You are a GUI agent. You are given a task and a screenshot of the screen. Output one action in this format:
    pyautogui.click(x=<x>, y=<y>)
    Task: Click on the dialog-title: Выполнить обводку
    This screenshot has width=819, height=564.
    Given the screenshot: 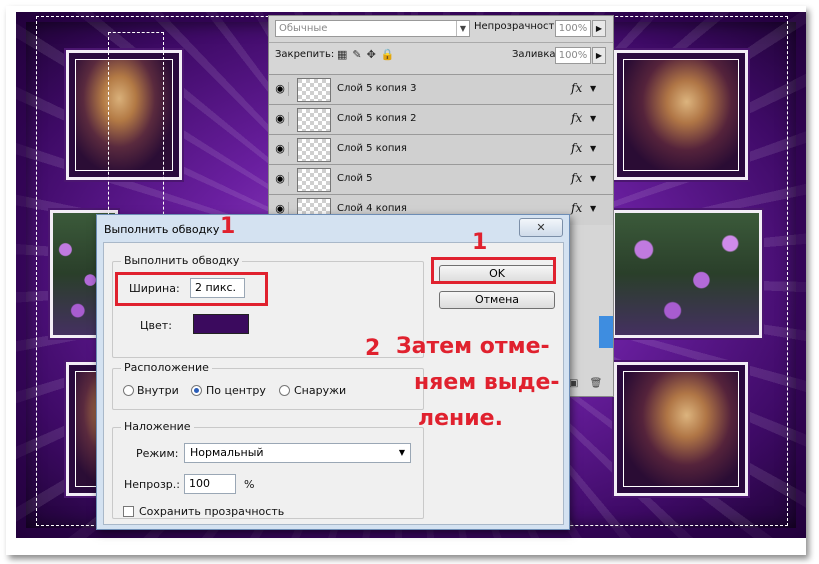 What is the action you would take?
    pyautogui.click(x=162, y=229)
    